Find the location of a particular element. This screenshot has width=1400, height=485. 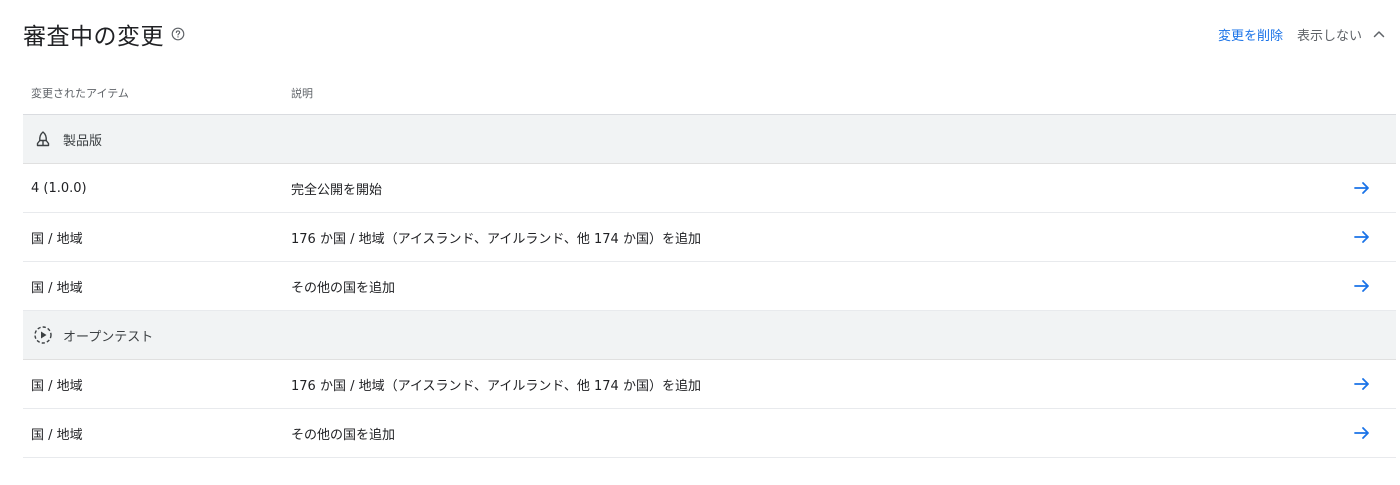

group-row-production: 製品版 is located at coordinates (709, 139).